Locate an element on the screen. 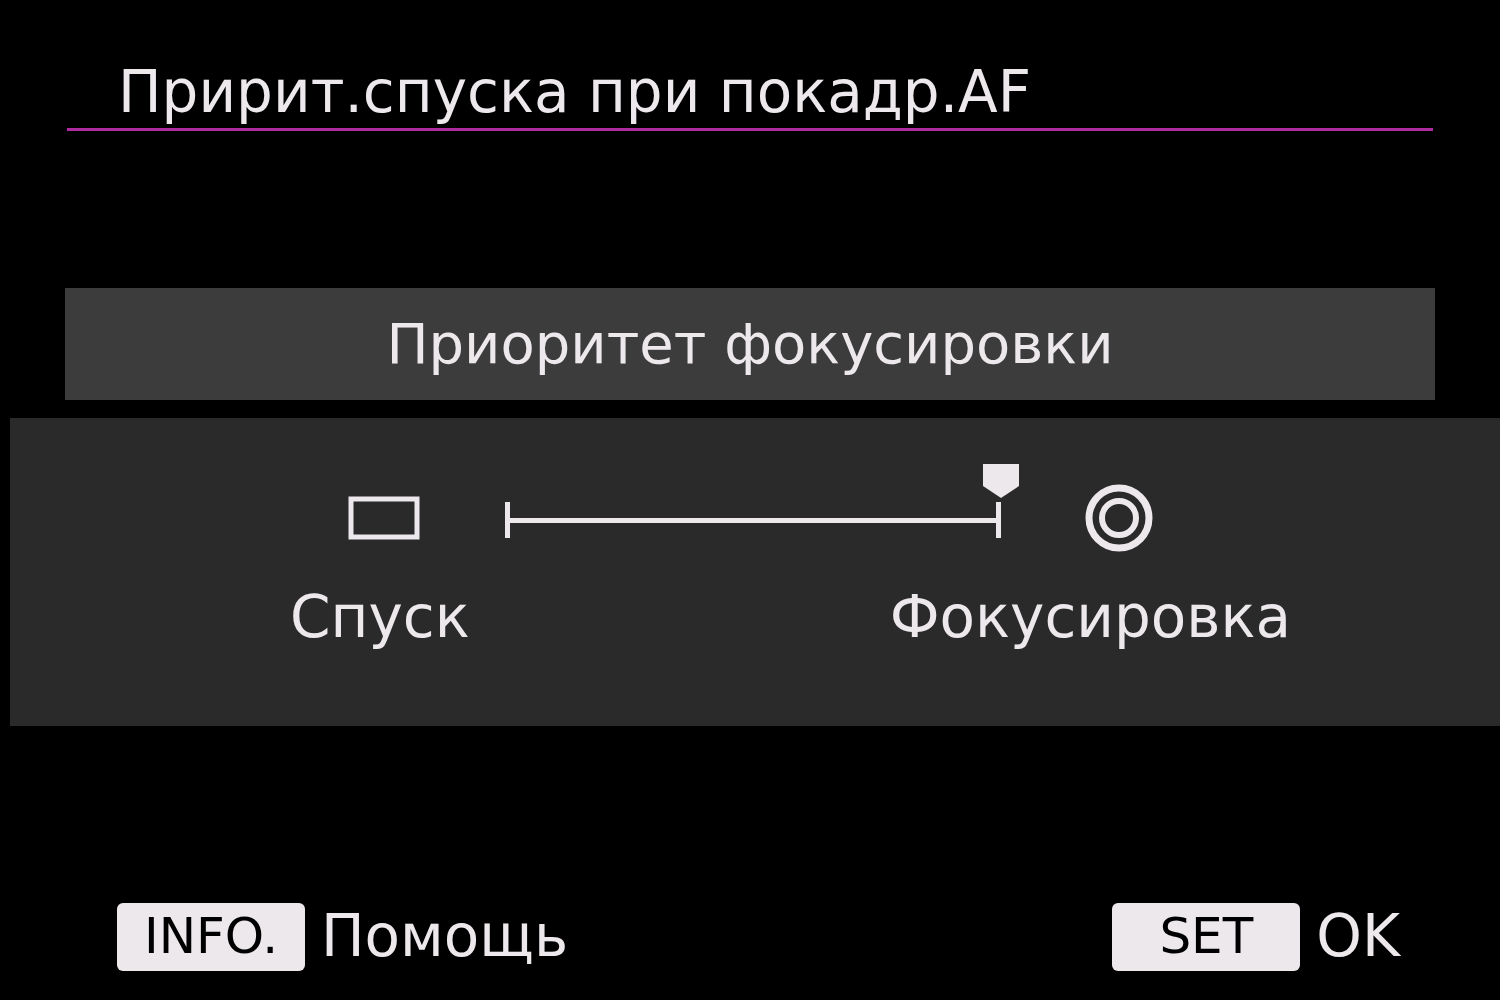  focus-icon is located at coordinates (1119, 518).